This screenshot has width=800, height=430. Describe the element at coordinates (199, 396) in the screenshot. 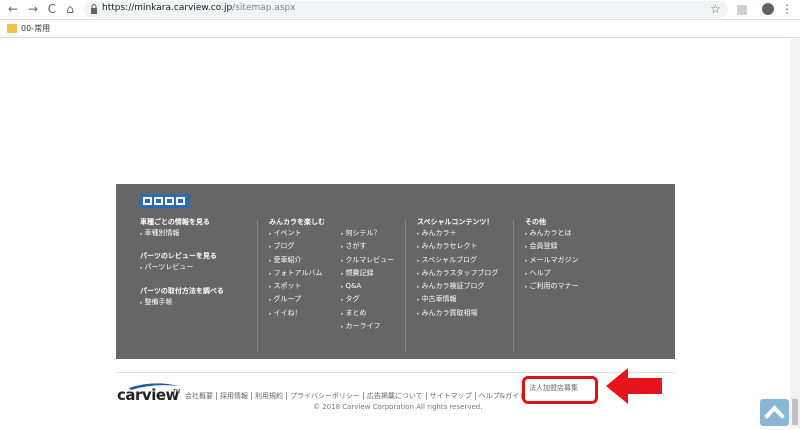

I see `footer-link: 会社概要` at that location.